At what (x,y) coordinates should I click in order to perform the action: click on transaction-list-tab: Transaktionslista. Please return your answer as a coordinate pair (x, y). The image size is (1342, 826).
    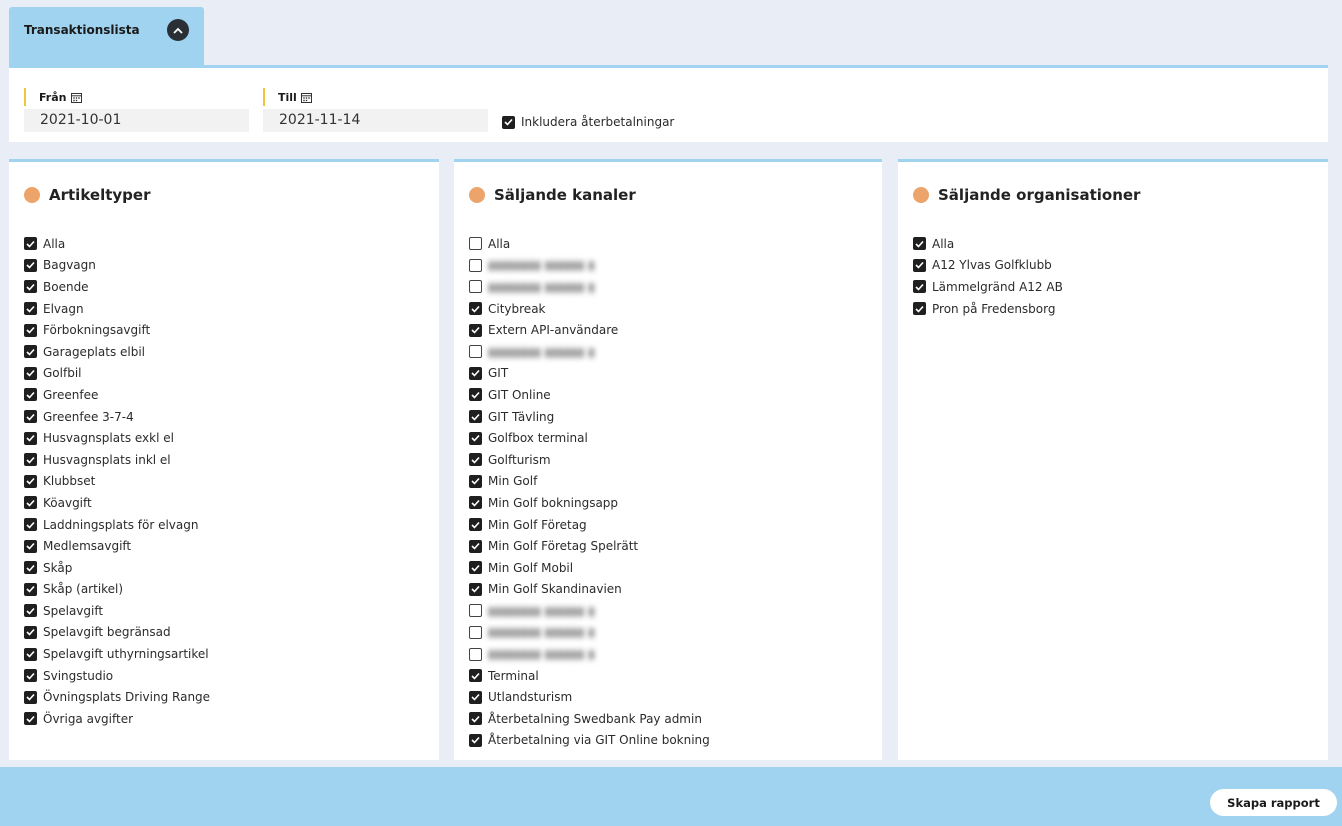
    Looking at the image, I should click on (106, 36).